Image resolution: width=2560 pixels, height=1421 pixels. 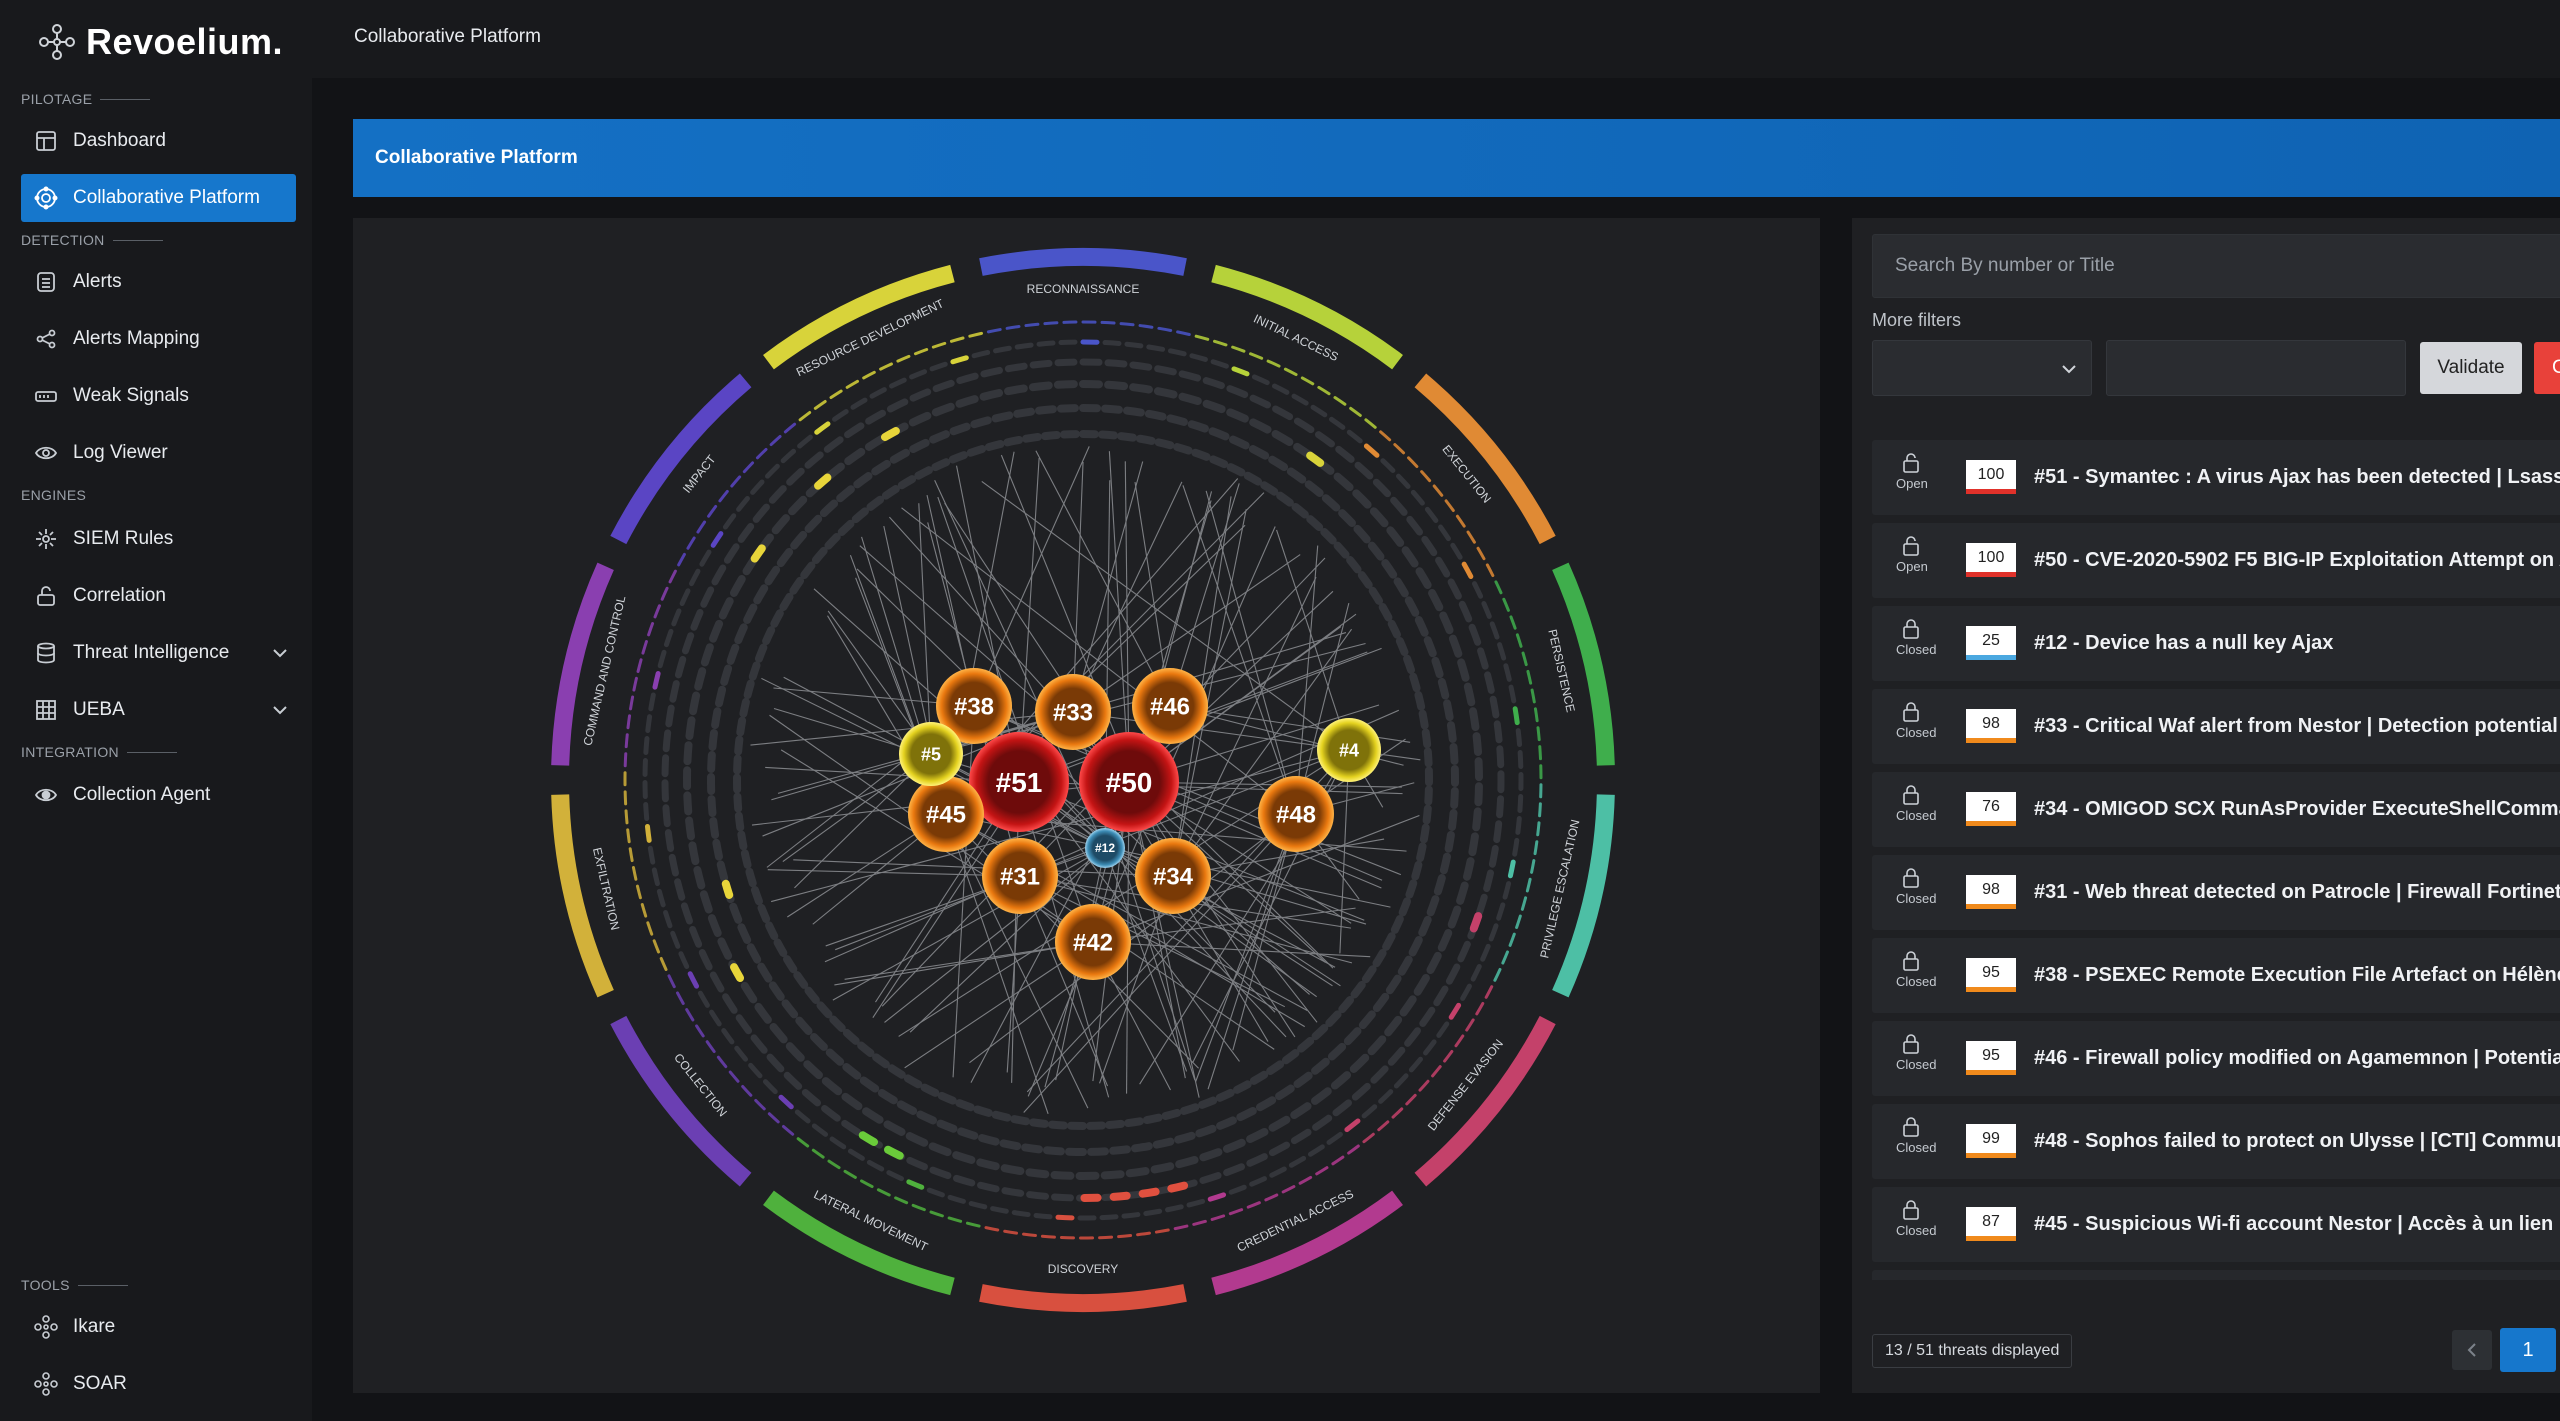 I want to click on score-badge: 25, so click(x=1991, y=643).